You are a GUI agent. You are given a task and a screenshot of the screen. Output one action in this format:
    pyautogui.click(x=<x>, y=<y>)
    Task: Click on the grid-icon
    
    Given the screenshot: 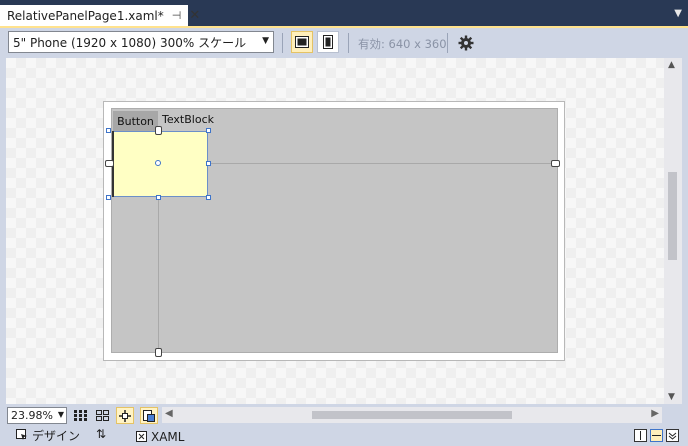 What is the action you would take?
    pyautogui.click(x=80, y=415)
    